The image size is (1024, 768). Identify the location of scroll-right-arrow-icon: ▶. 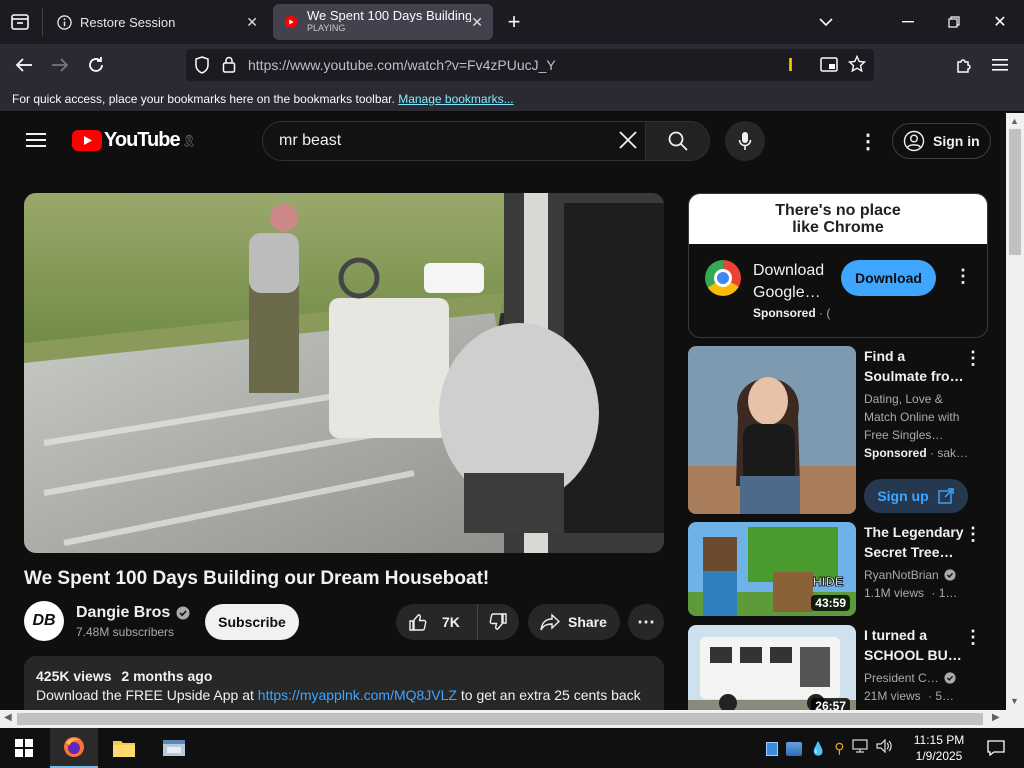
(996, 717).